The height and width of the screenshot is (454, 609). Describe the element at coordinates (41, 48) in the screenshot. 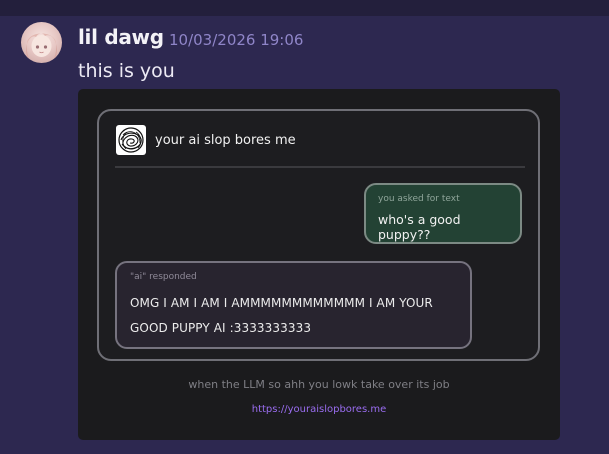

I see `anime-girl-avatar-icon` at that location.